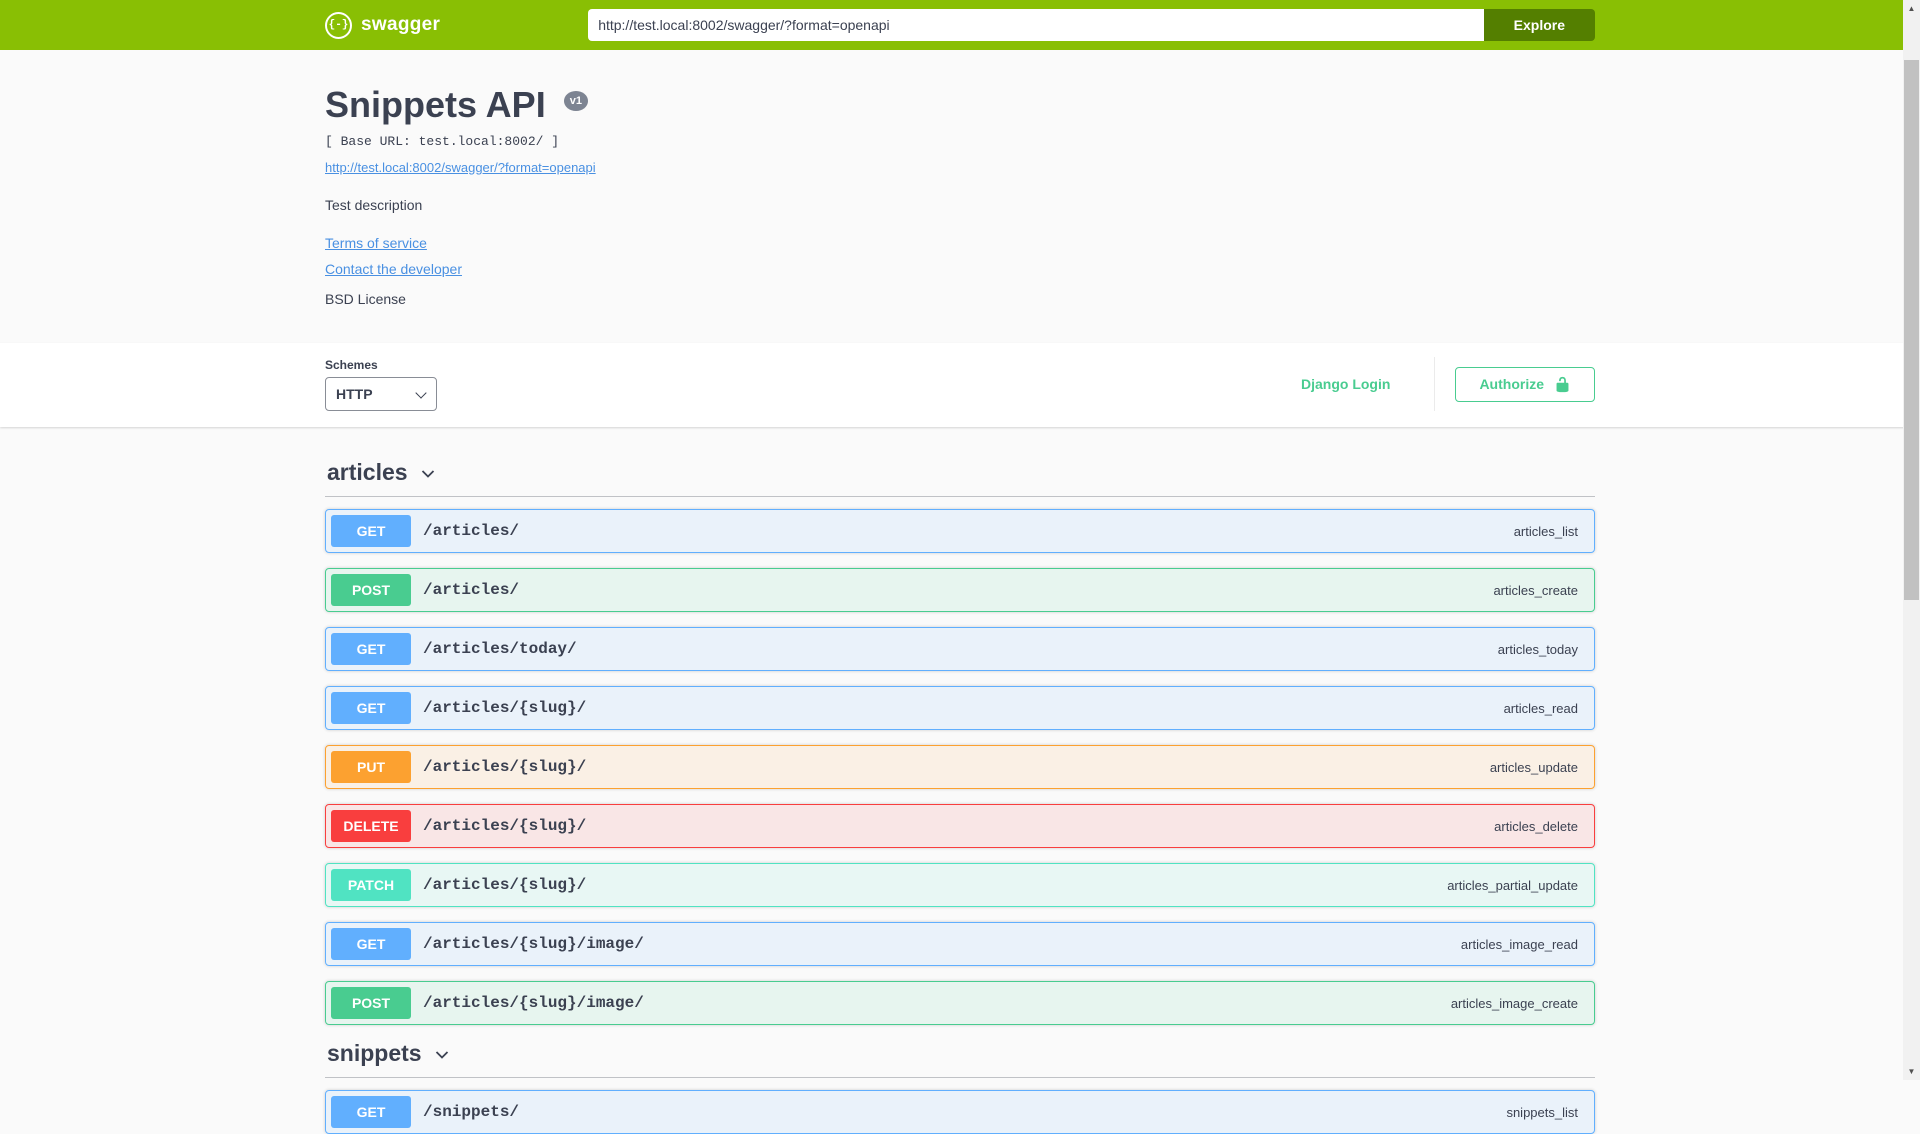 The image size is (1920, 1134). What do you see at coordinates (365, 299) in the screenshot?
I see `license-text: BSD License` at bounding box center [365, 299].